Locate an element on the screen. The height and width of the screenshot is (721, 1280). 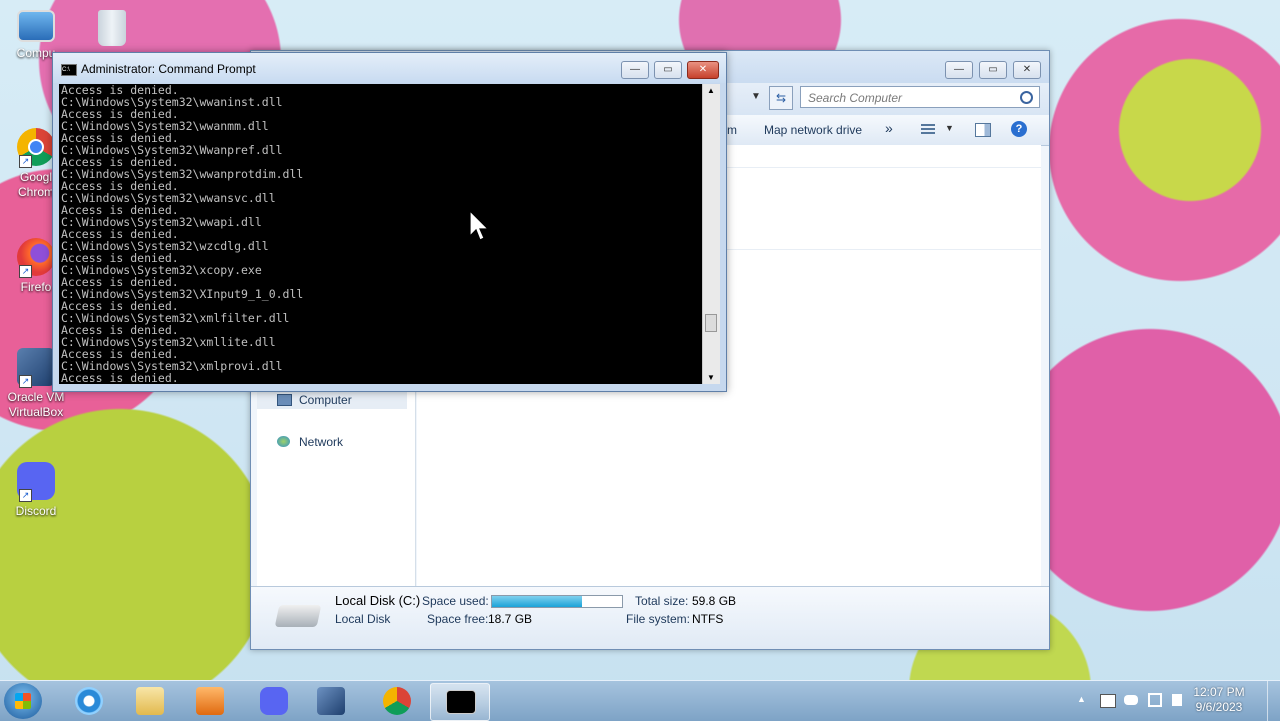
media-player-icon is located at coordinates (210, 701).